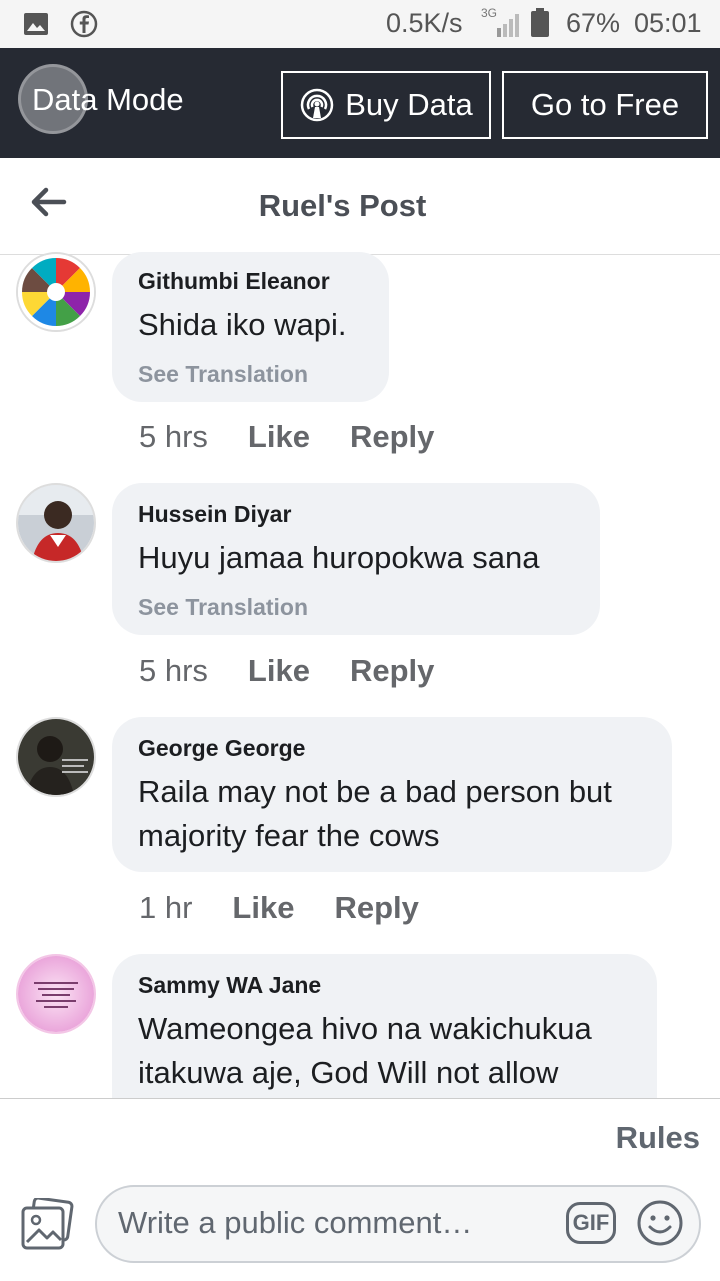 This screenshot has height=1281, width=720. I want to click on battery-level: 67%, so click(593, 23).